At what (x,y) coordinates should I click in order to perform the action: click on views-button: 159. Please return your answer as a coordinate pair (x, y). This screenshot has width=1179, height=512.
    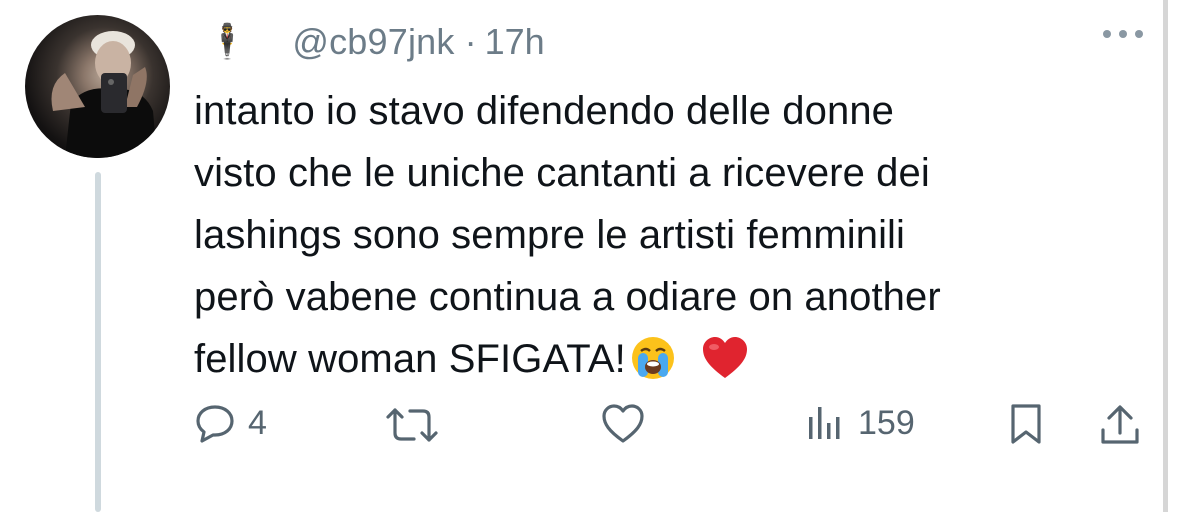
    Looking at the image, I should click on (860, 423).